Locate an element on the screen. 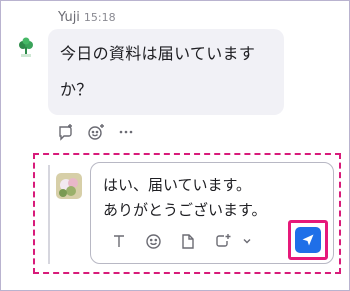 This screenshot has width=350, height=291. add-reaction-icon is located at coordinates (96, 132).